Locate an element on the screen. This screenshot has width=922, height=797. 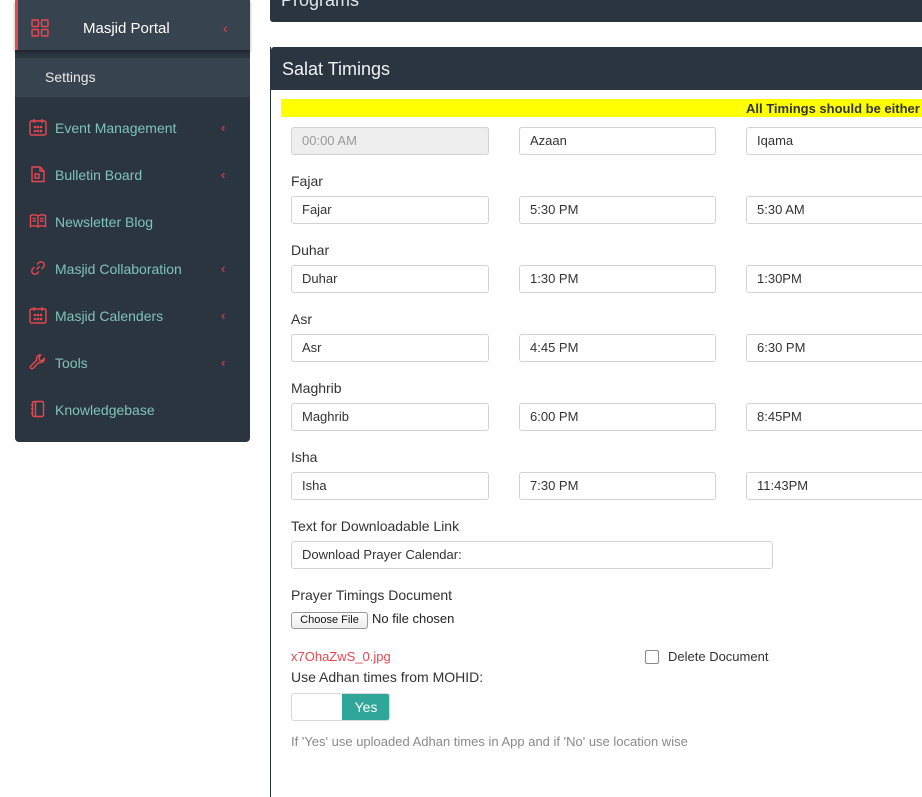
sidebar-item-label: Tools is located at coordinates (71, 363).